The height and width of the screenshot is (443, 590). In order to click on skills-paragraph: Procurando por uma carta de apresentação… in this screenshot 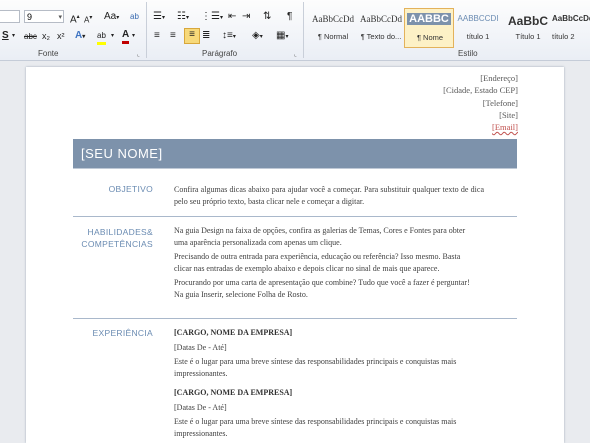, I will do `click(324, 288)`.